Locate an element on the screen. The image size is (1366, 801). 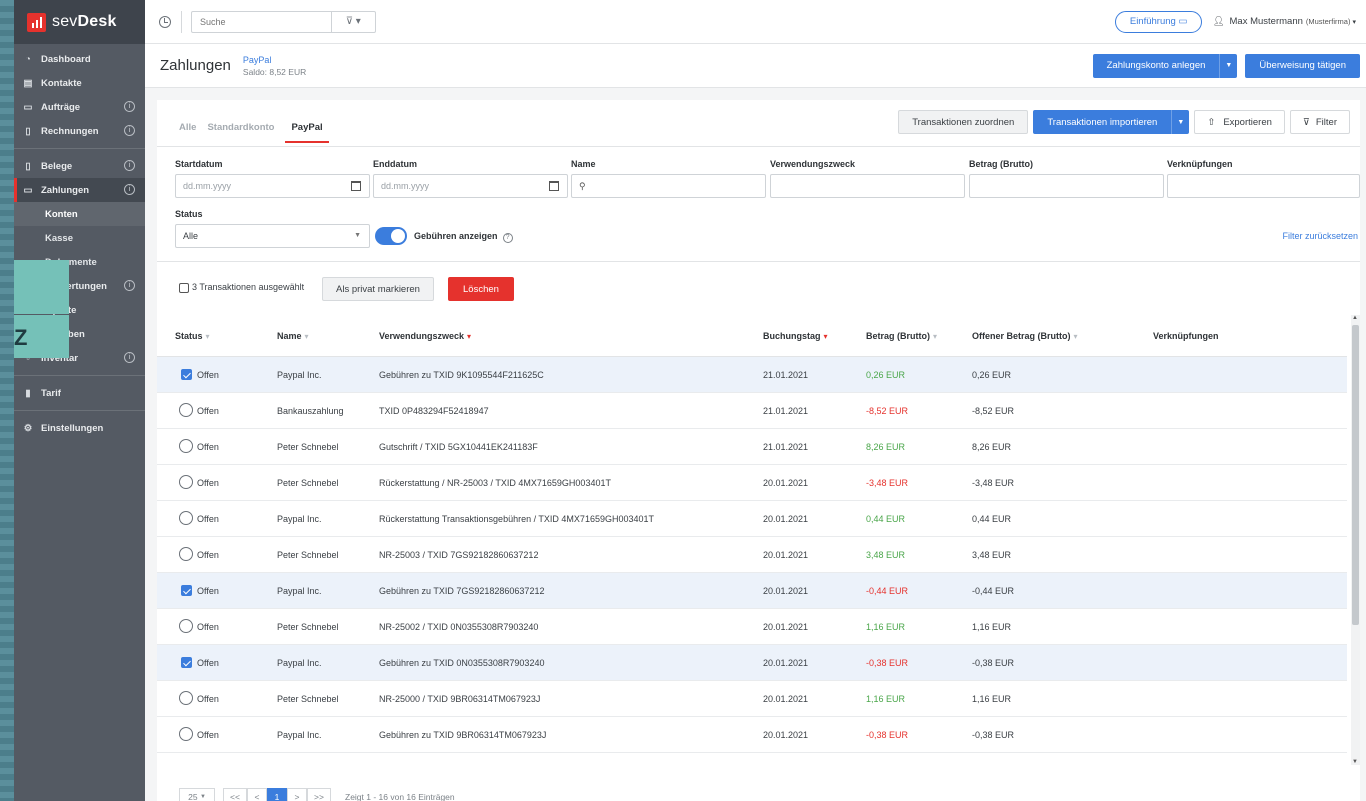
history-icon is located at coordinates (165, 21).